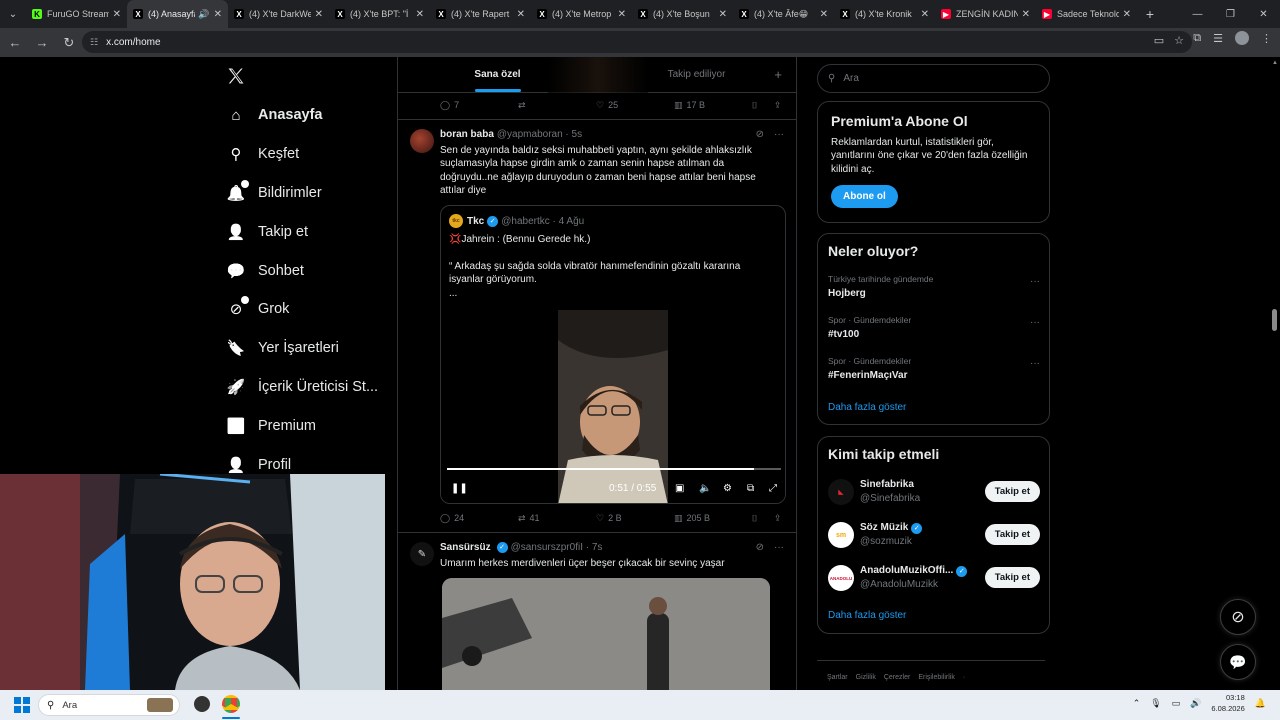 This screenshot has height=720, width=1280. Describe the element at coordinates (302, 154) in the screenshot. I see `nav-item-search: ⚲ Keşfet` at that location.